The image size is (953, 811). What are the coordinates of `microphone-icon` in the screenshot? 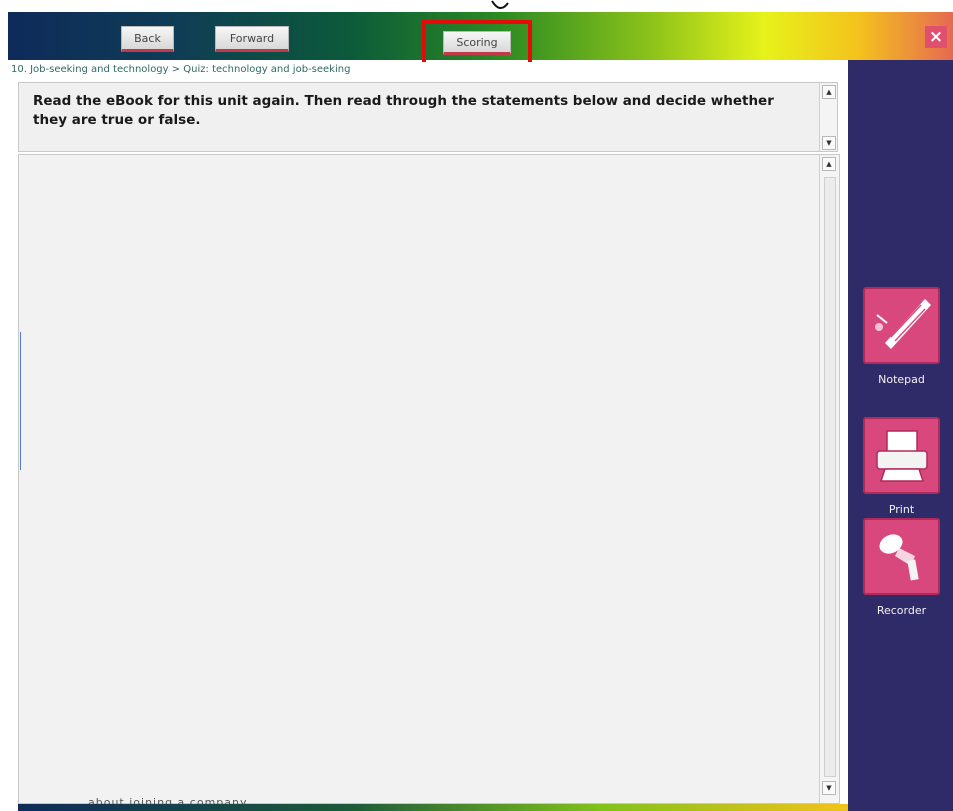 It's located at (901, 556).